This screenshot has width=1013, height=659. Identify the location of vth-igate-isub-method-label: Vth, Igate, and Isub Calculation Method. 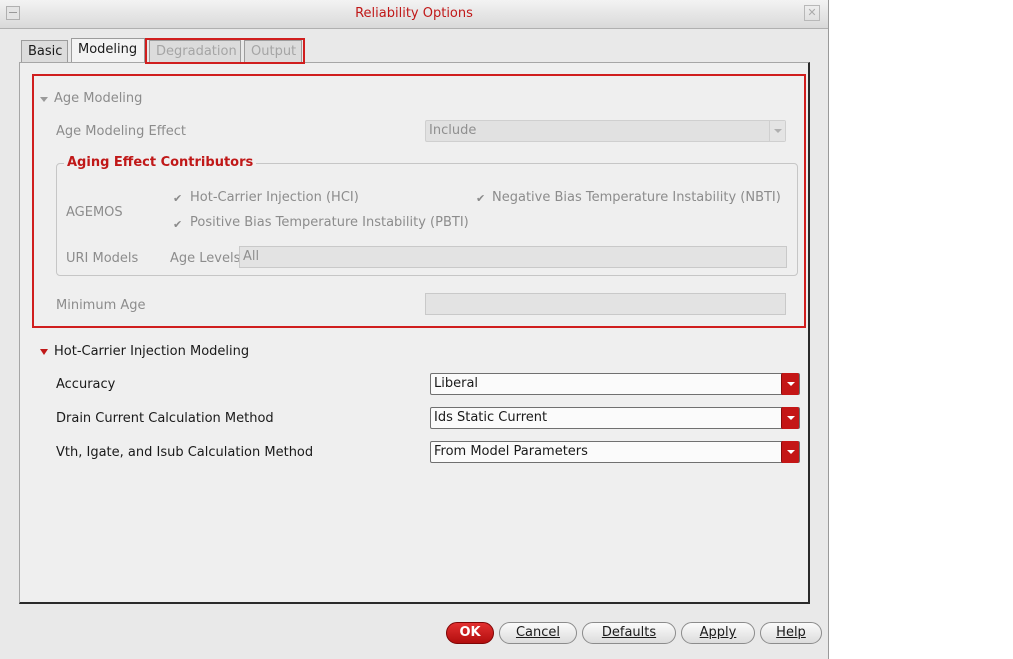
(185, 452).